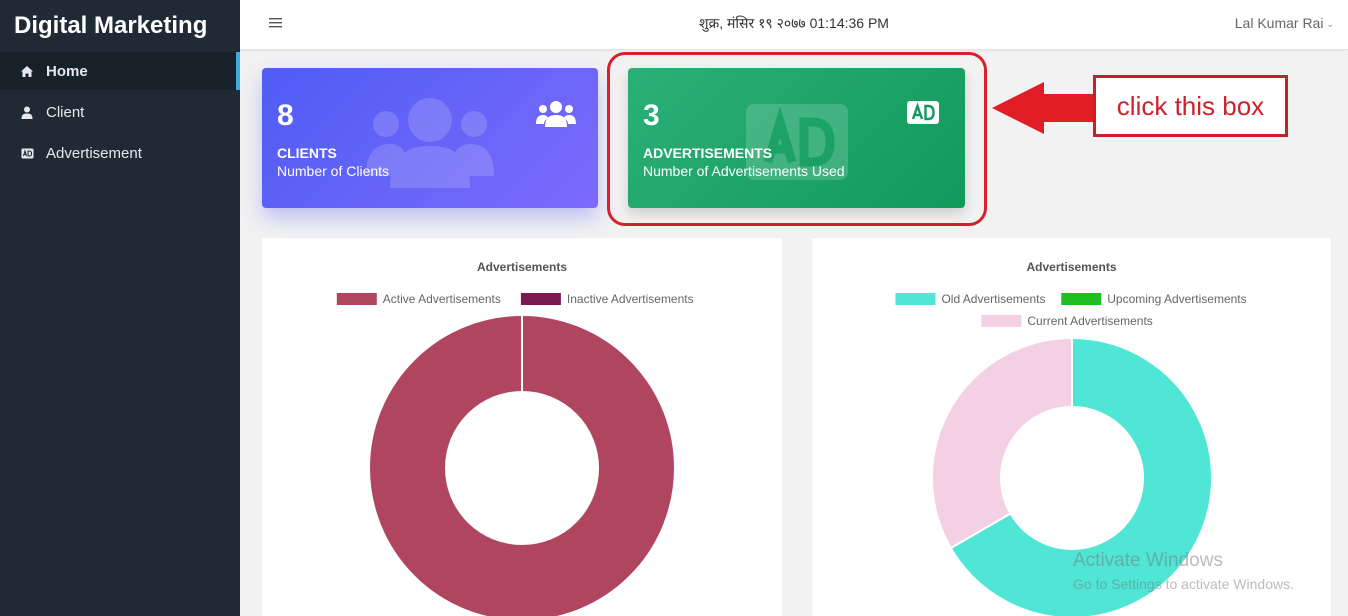 Image resolution: width=1348 pixels, height=616 pixels. I want to click on legend-item: Active Advertisements, so click(418, 299).